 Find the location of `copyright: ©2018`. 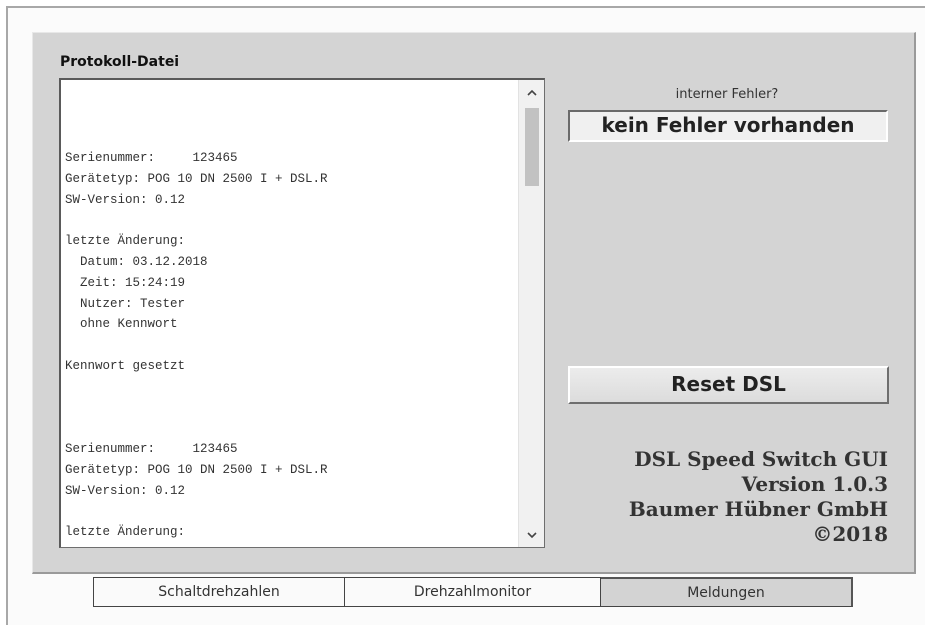

copyright: ©2018 is located at coordinates (850, 534).